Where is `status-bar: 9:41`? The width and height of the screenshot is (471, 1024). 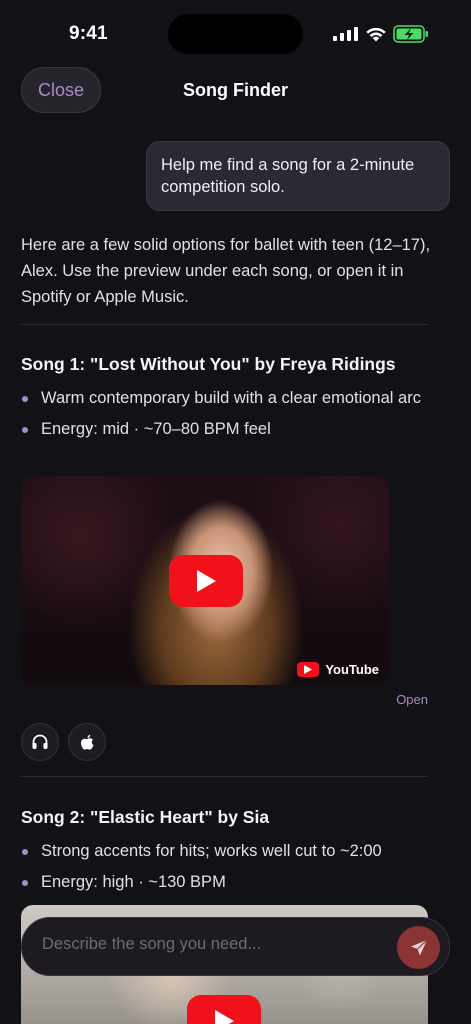 status-bar: 9:41 is located at coordinates (235, 32).